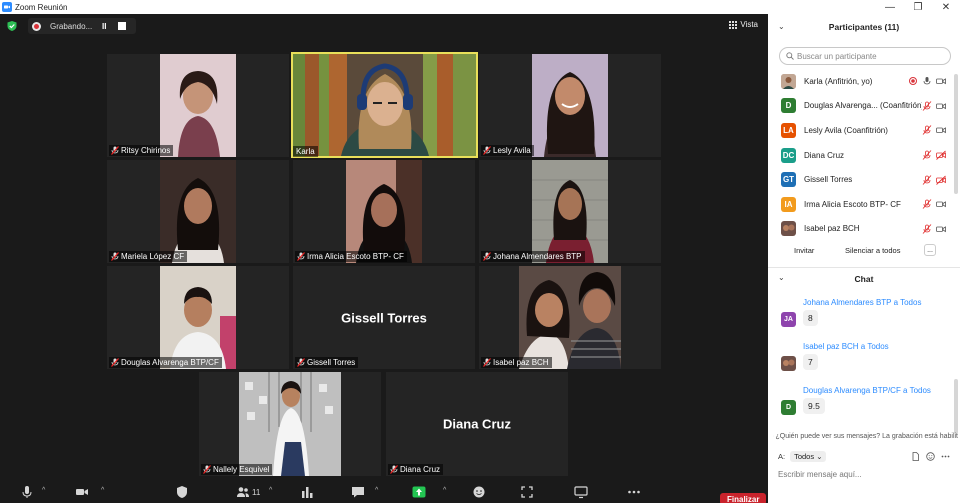 The image size is (960, 503). I want to click on video-button, so click(82, 492).